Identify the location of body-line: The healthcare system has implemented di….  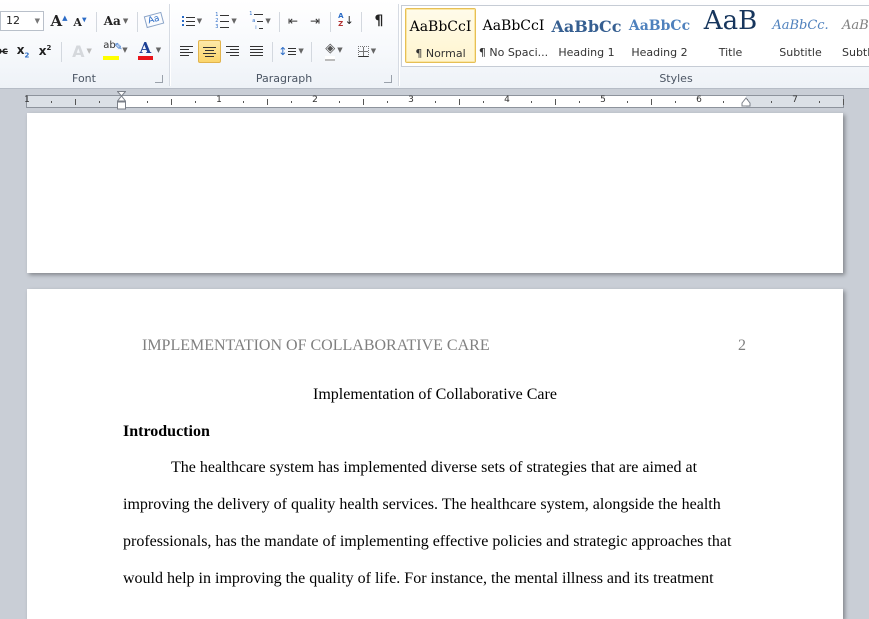
(434, 468).